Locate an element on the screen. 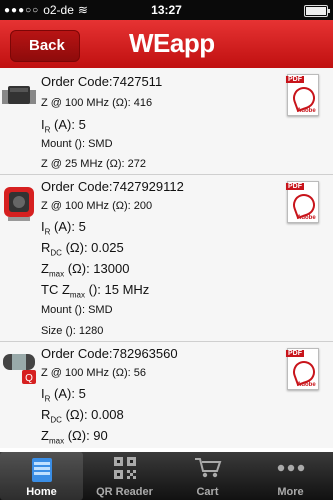 Image resolution: width=333 pixels, height=500 pixels. spec-max-impedance: Zmax (Ω): 13000 is located at coordinates (85, 270).